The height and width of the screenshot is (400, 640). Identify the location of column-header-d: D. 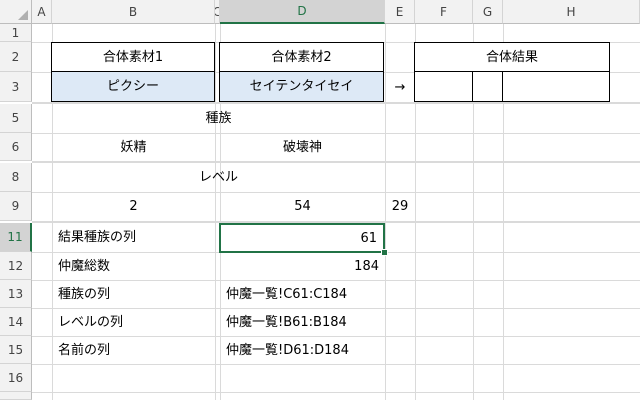
(302, 12).